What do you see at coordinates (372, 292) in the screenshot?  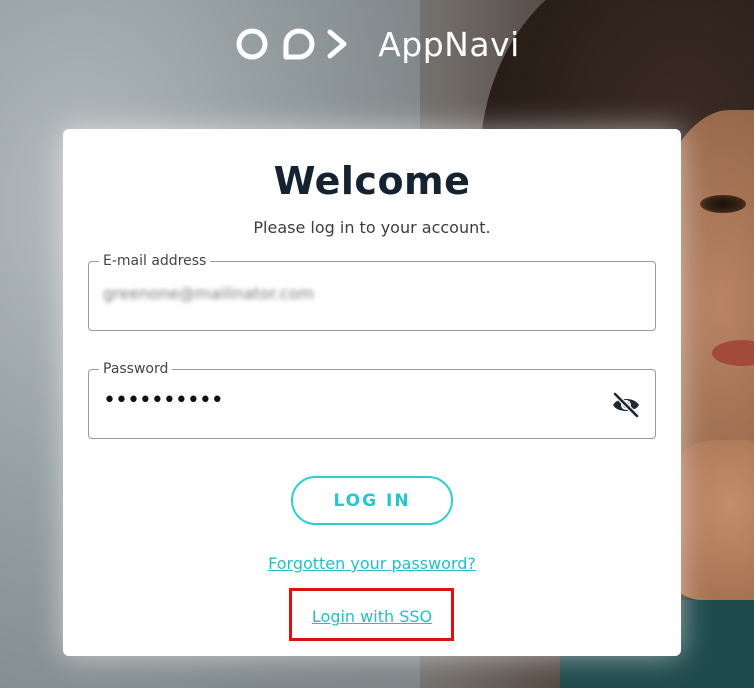 I see `email-field: E-mail address greenone@mailinator.com` at bounding box center [372, 292].